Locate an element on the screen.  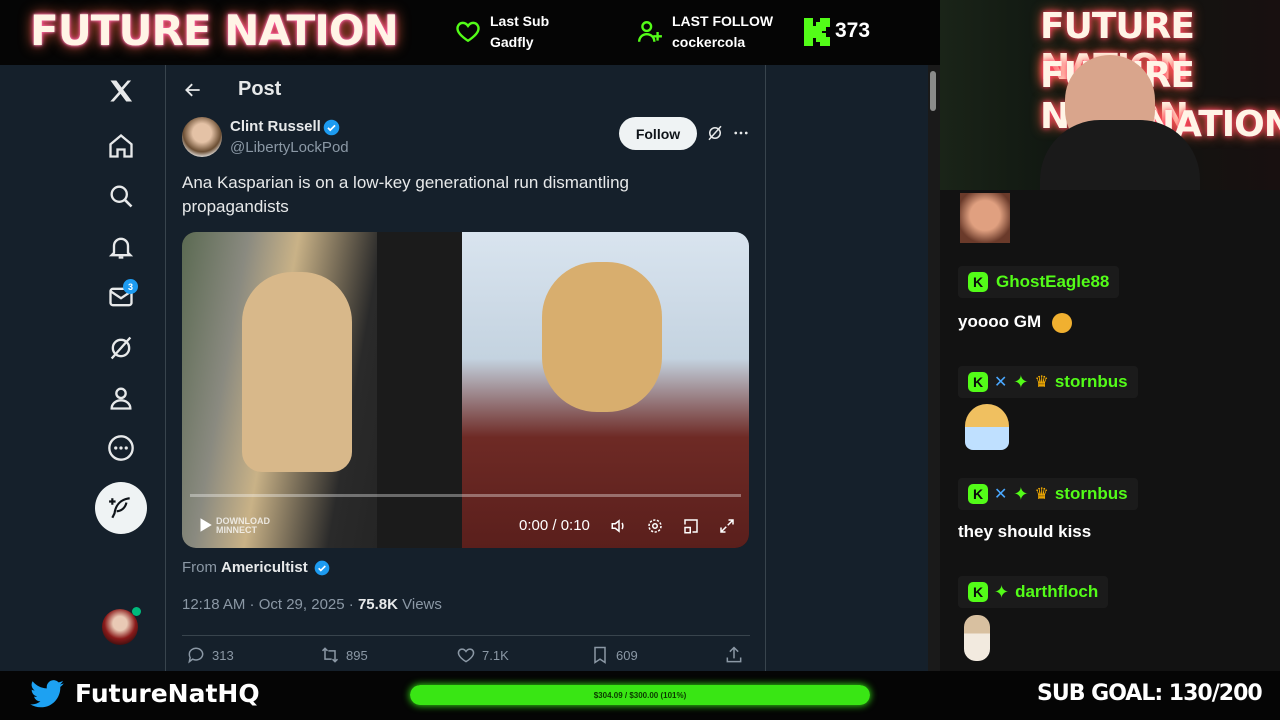
chat-username-row: K GhostEagle88 is located at coordinates (1039, 282).